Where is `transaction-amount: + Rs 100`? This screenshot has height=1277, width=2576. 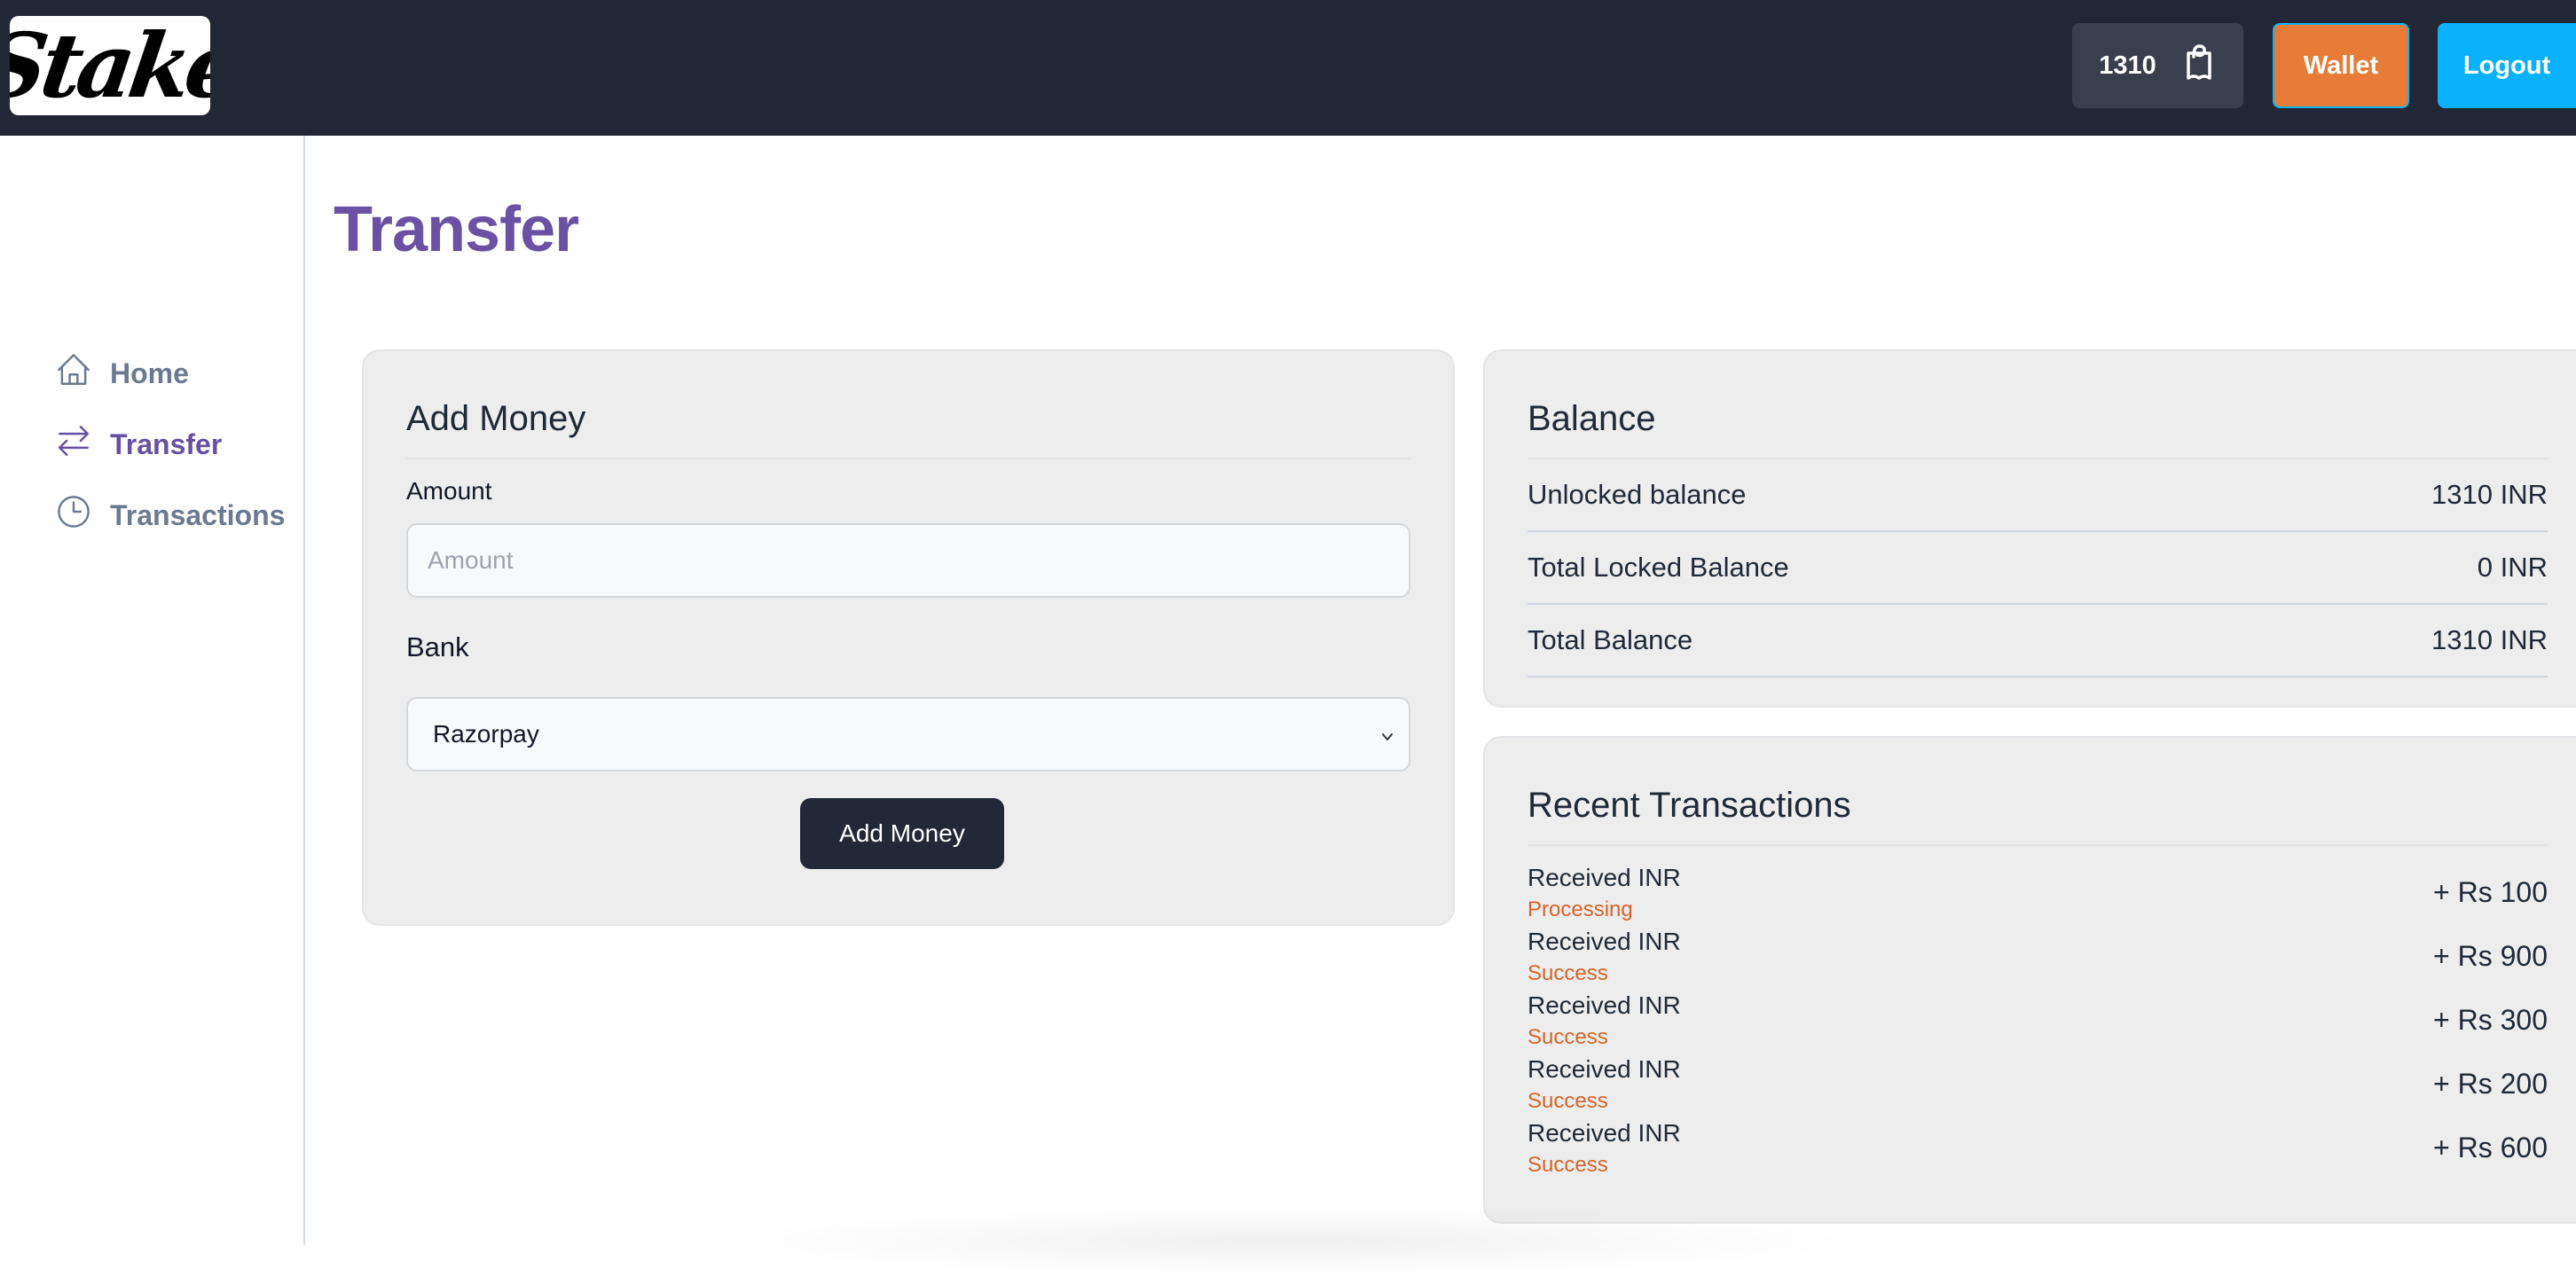 transaction-amount: + Rs 100 is located at coordinates (2490, 892).